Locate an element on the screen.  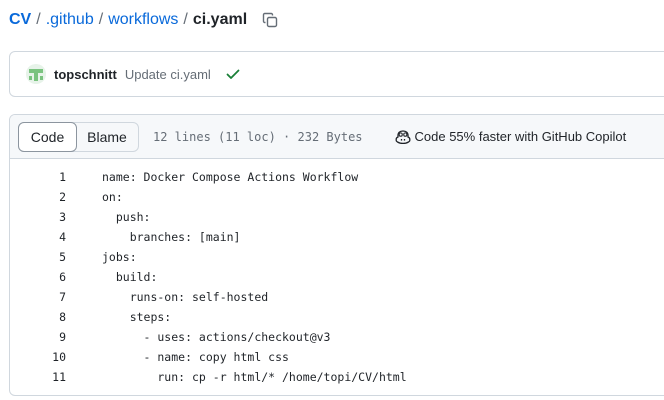
line-number: 11 is located at coordinates (38, 377).